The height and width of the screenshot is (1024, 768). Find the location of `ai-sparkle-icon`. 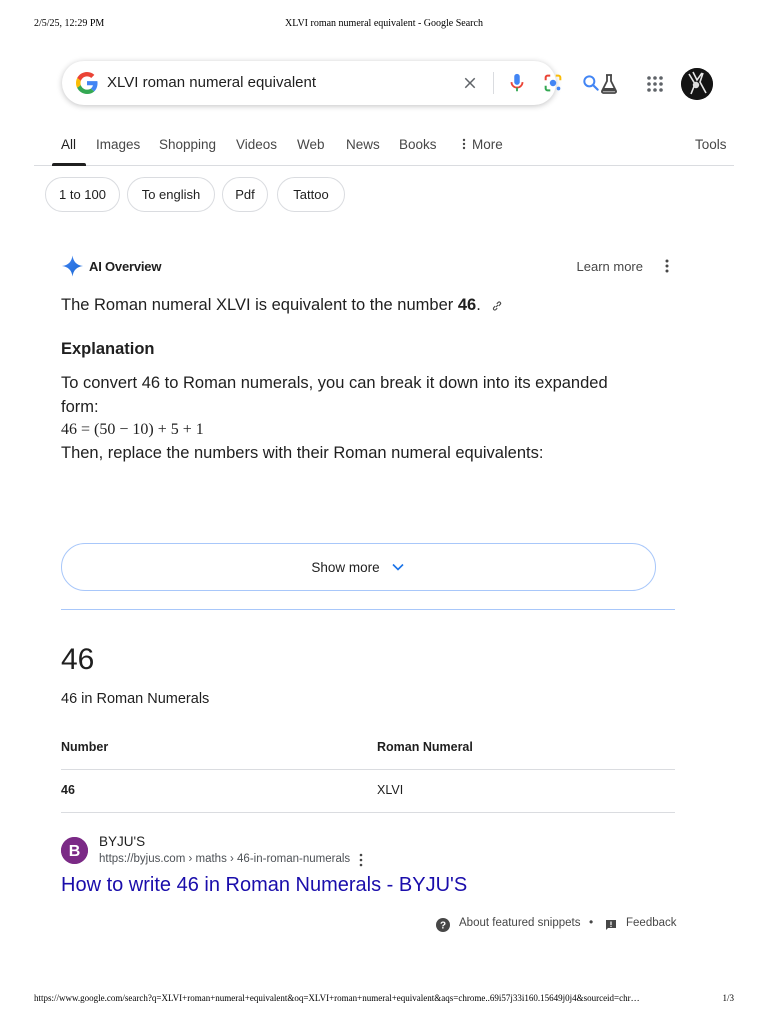

ai-sparkle-icon is located at coordinates (72, 266).